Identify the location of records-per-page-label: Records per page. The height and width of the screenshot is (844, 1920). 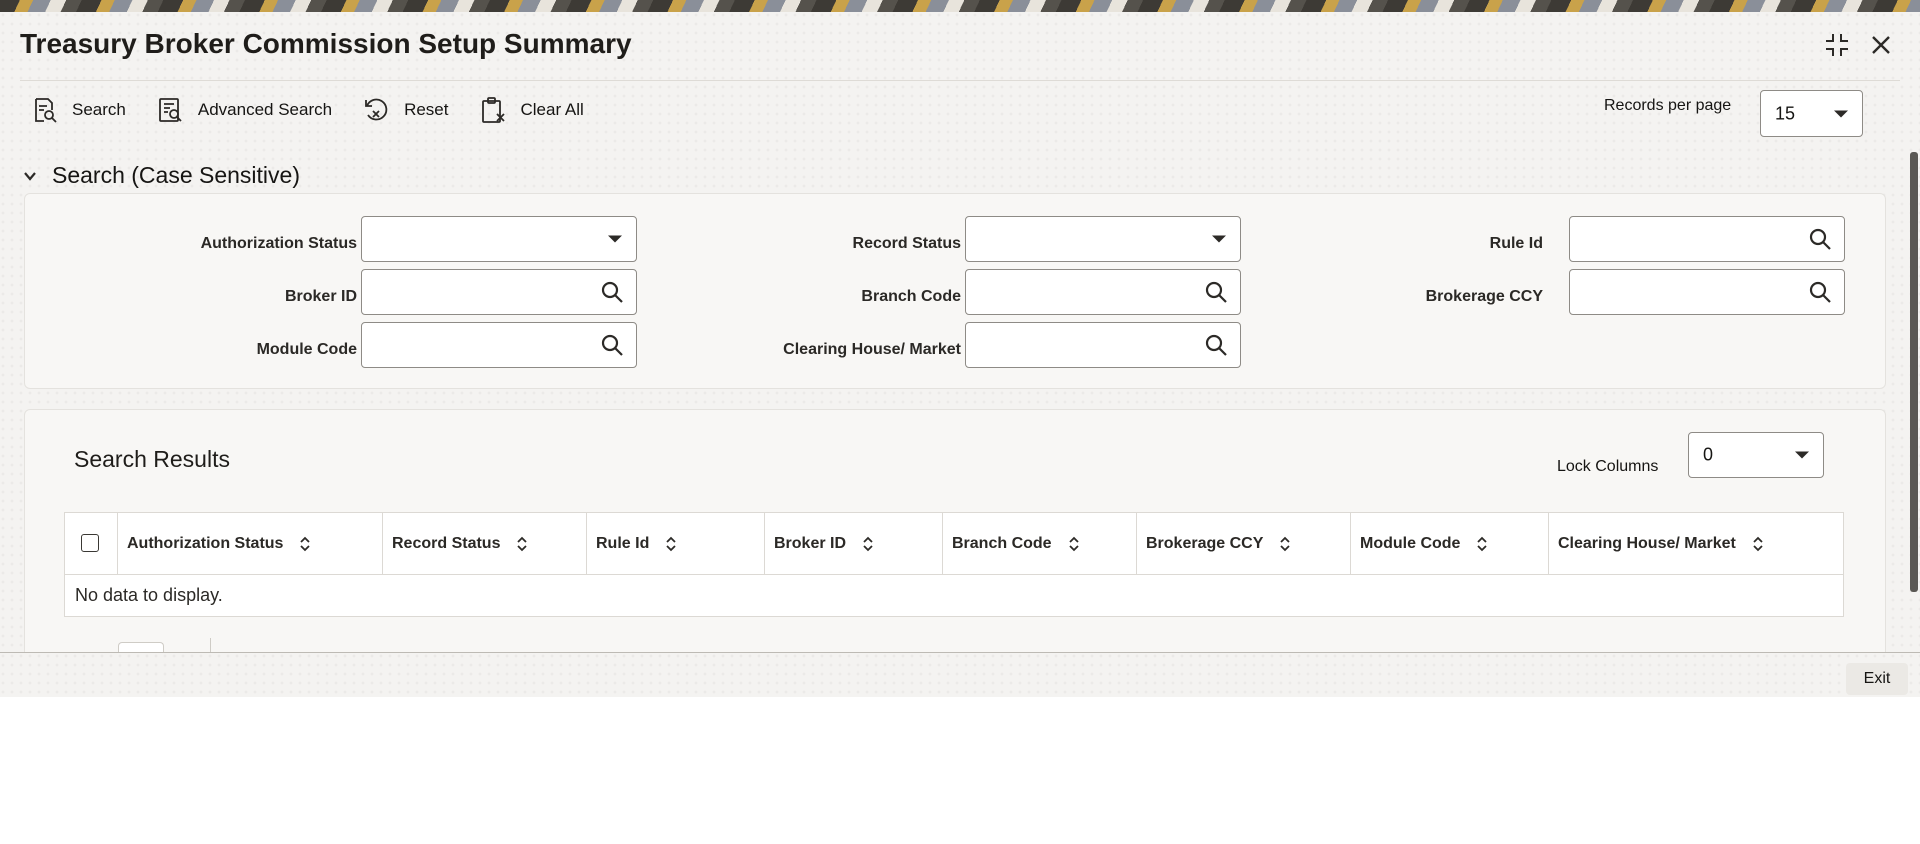
(1668, 105).